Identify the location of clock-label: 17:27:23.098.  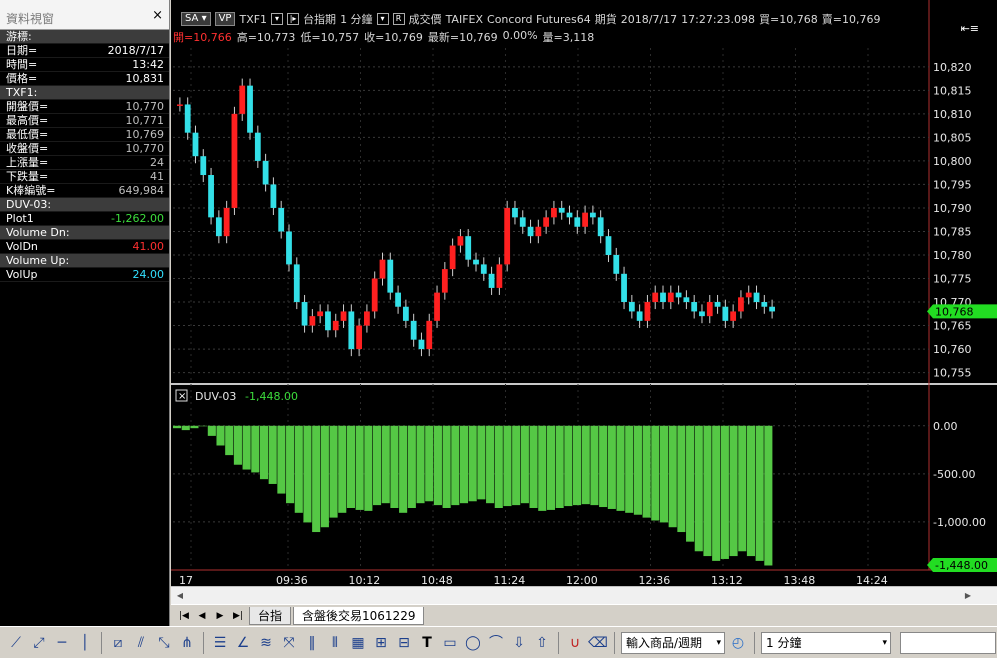
(718, 19).